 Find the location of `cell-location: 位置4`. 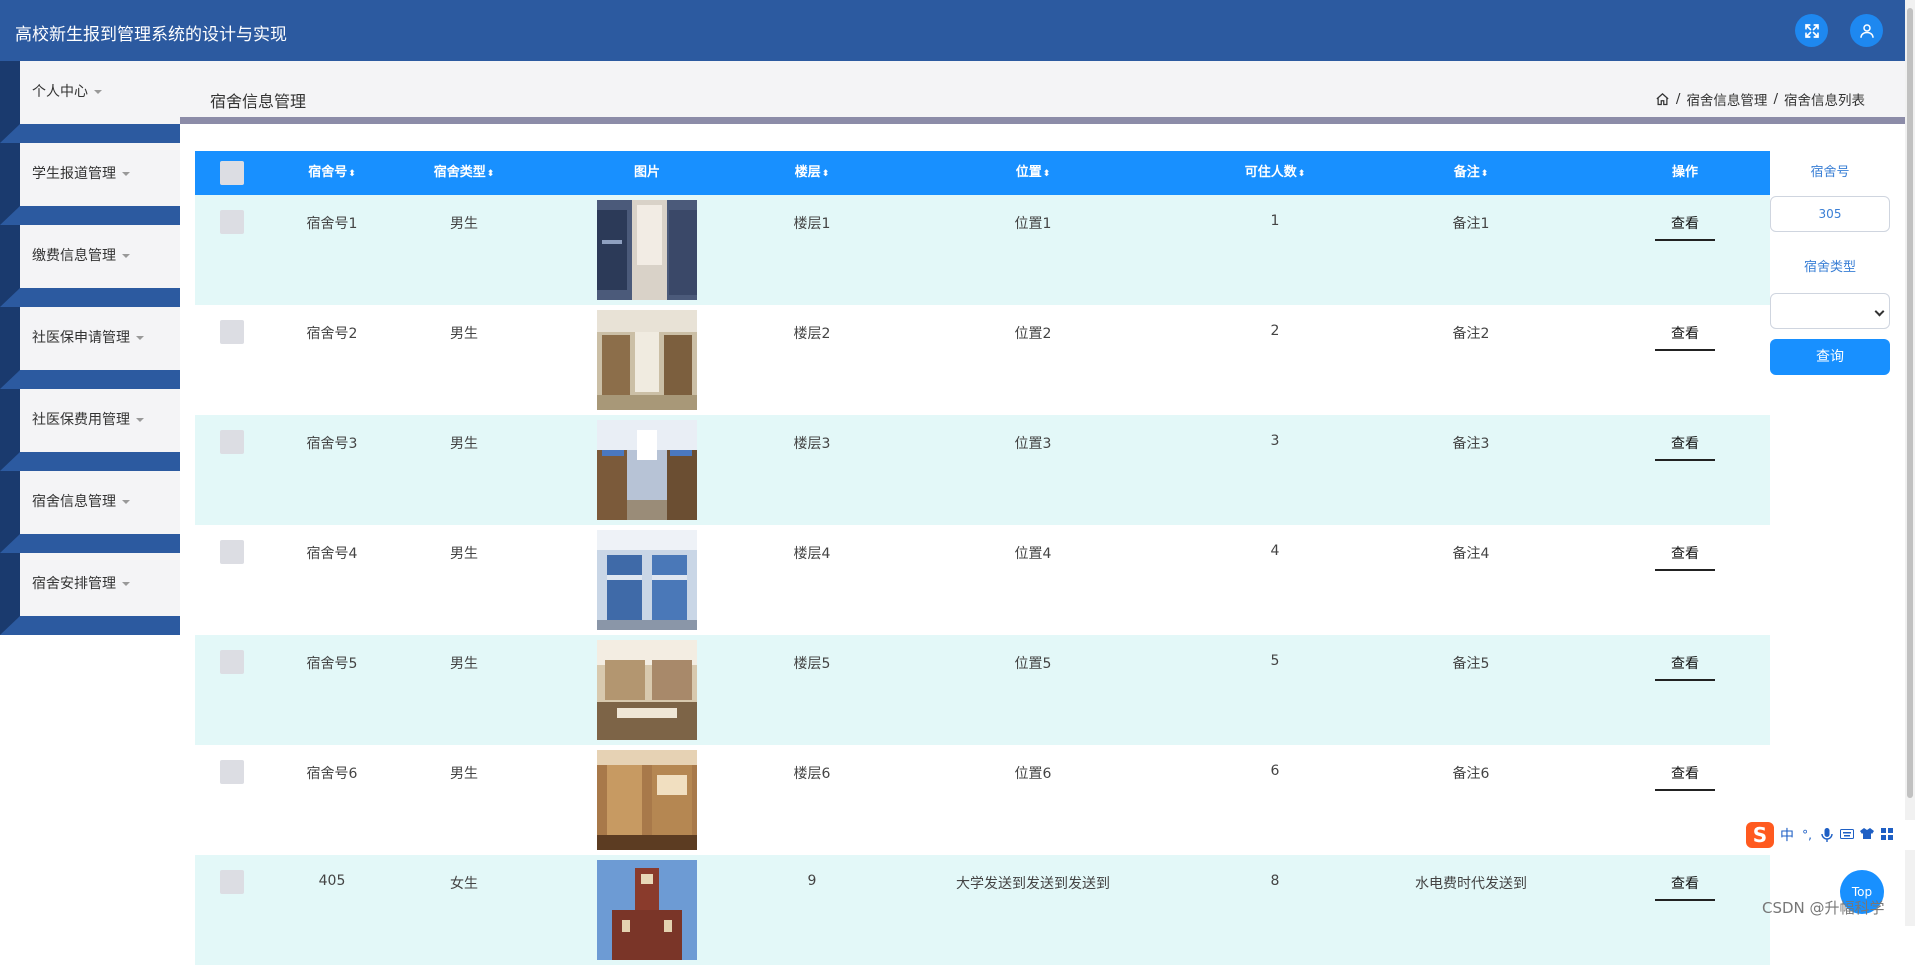

cell-location: 位置4 is located at coordinates (1033, 554).